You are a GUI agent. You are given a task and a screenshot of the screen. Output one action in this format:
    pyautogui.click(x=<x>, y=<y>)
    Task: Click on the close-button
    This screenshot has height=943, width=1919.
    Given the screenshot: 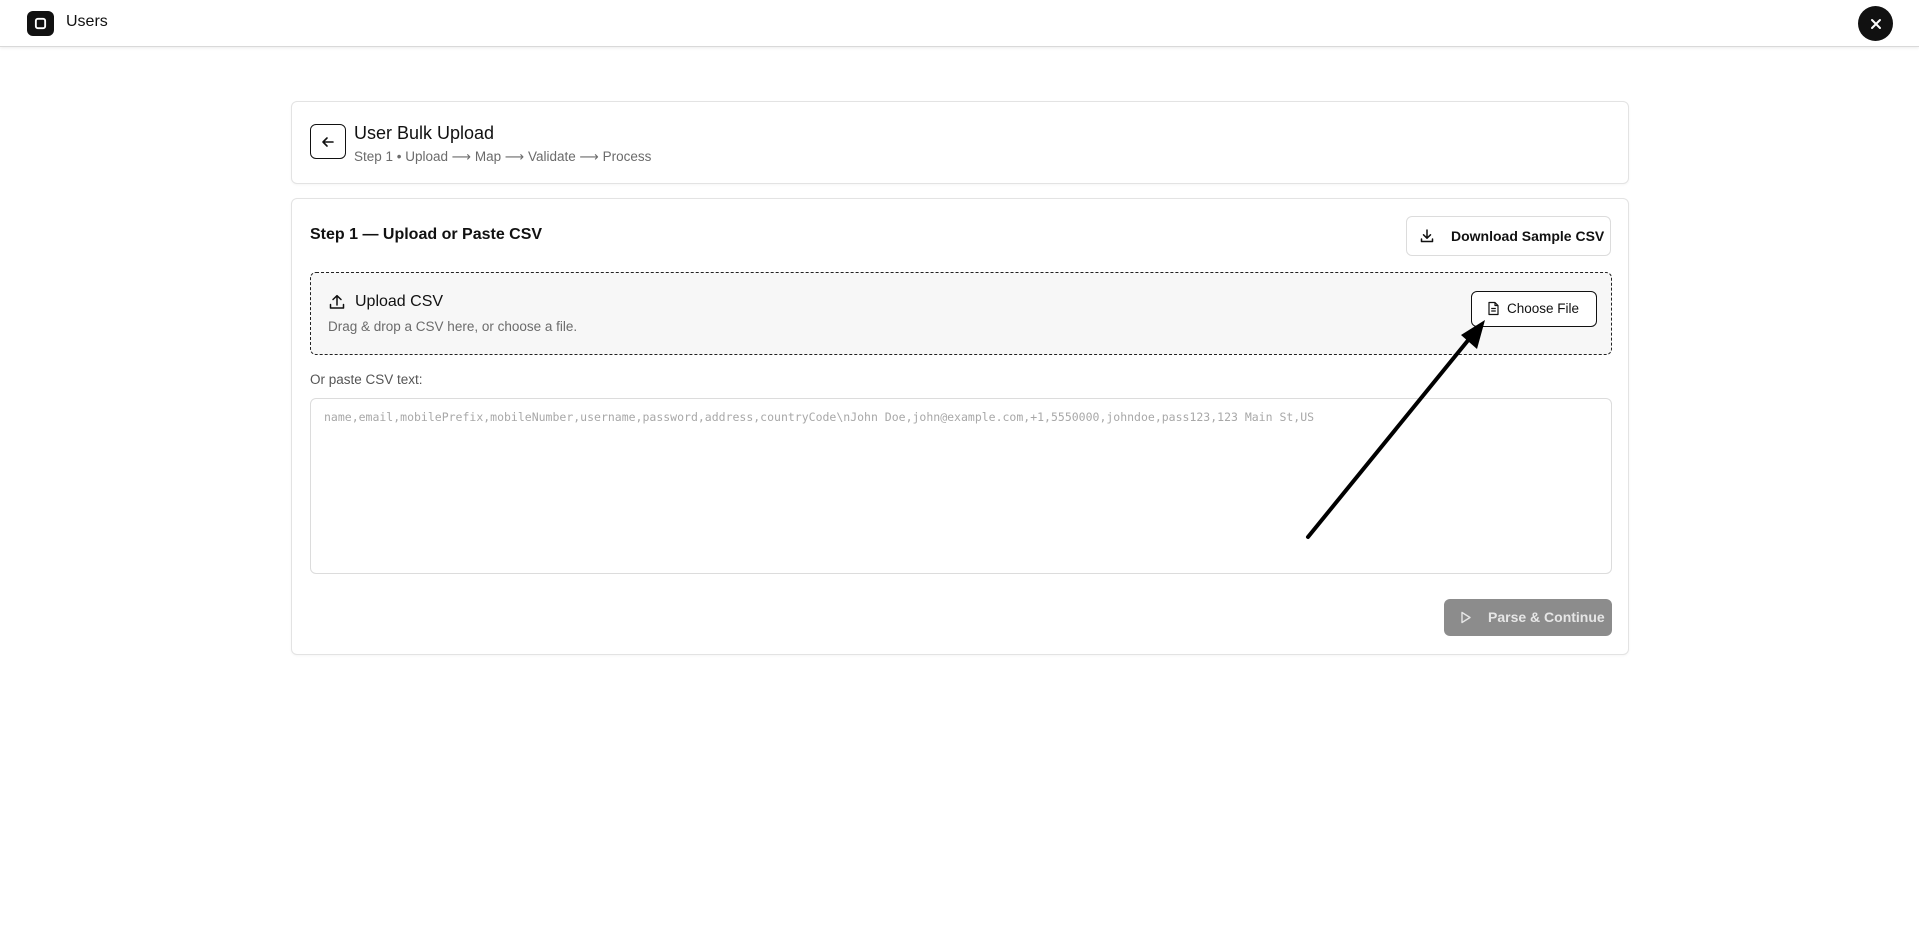 What is the action you would take?
    pyautogui.click(x=1875, y=23)
    